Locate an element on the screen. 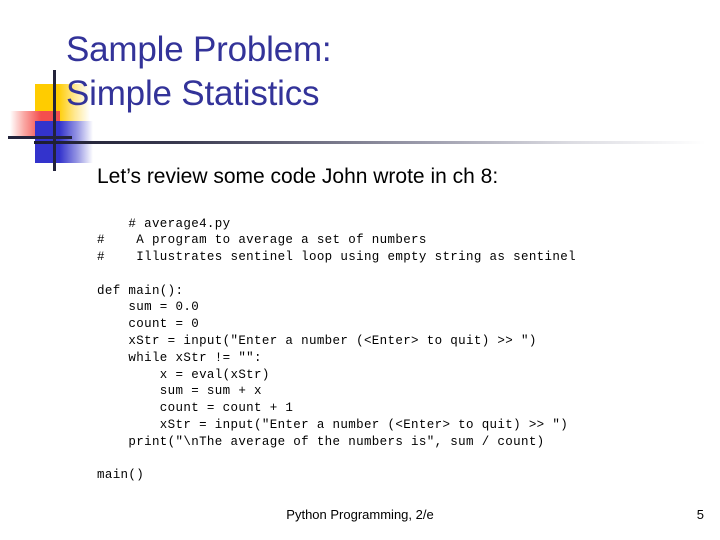 The height and width of the screenshot is (540, 720). crosshair-horizontal-icon is located at coordinates (40, 137).